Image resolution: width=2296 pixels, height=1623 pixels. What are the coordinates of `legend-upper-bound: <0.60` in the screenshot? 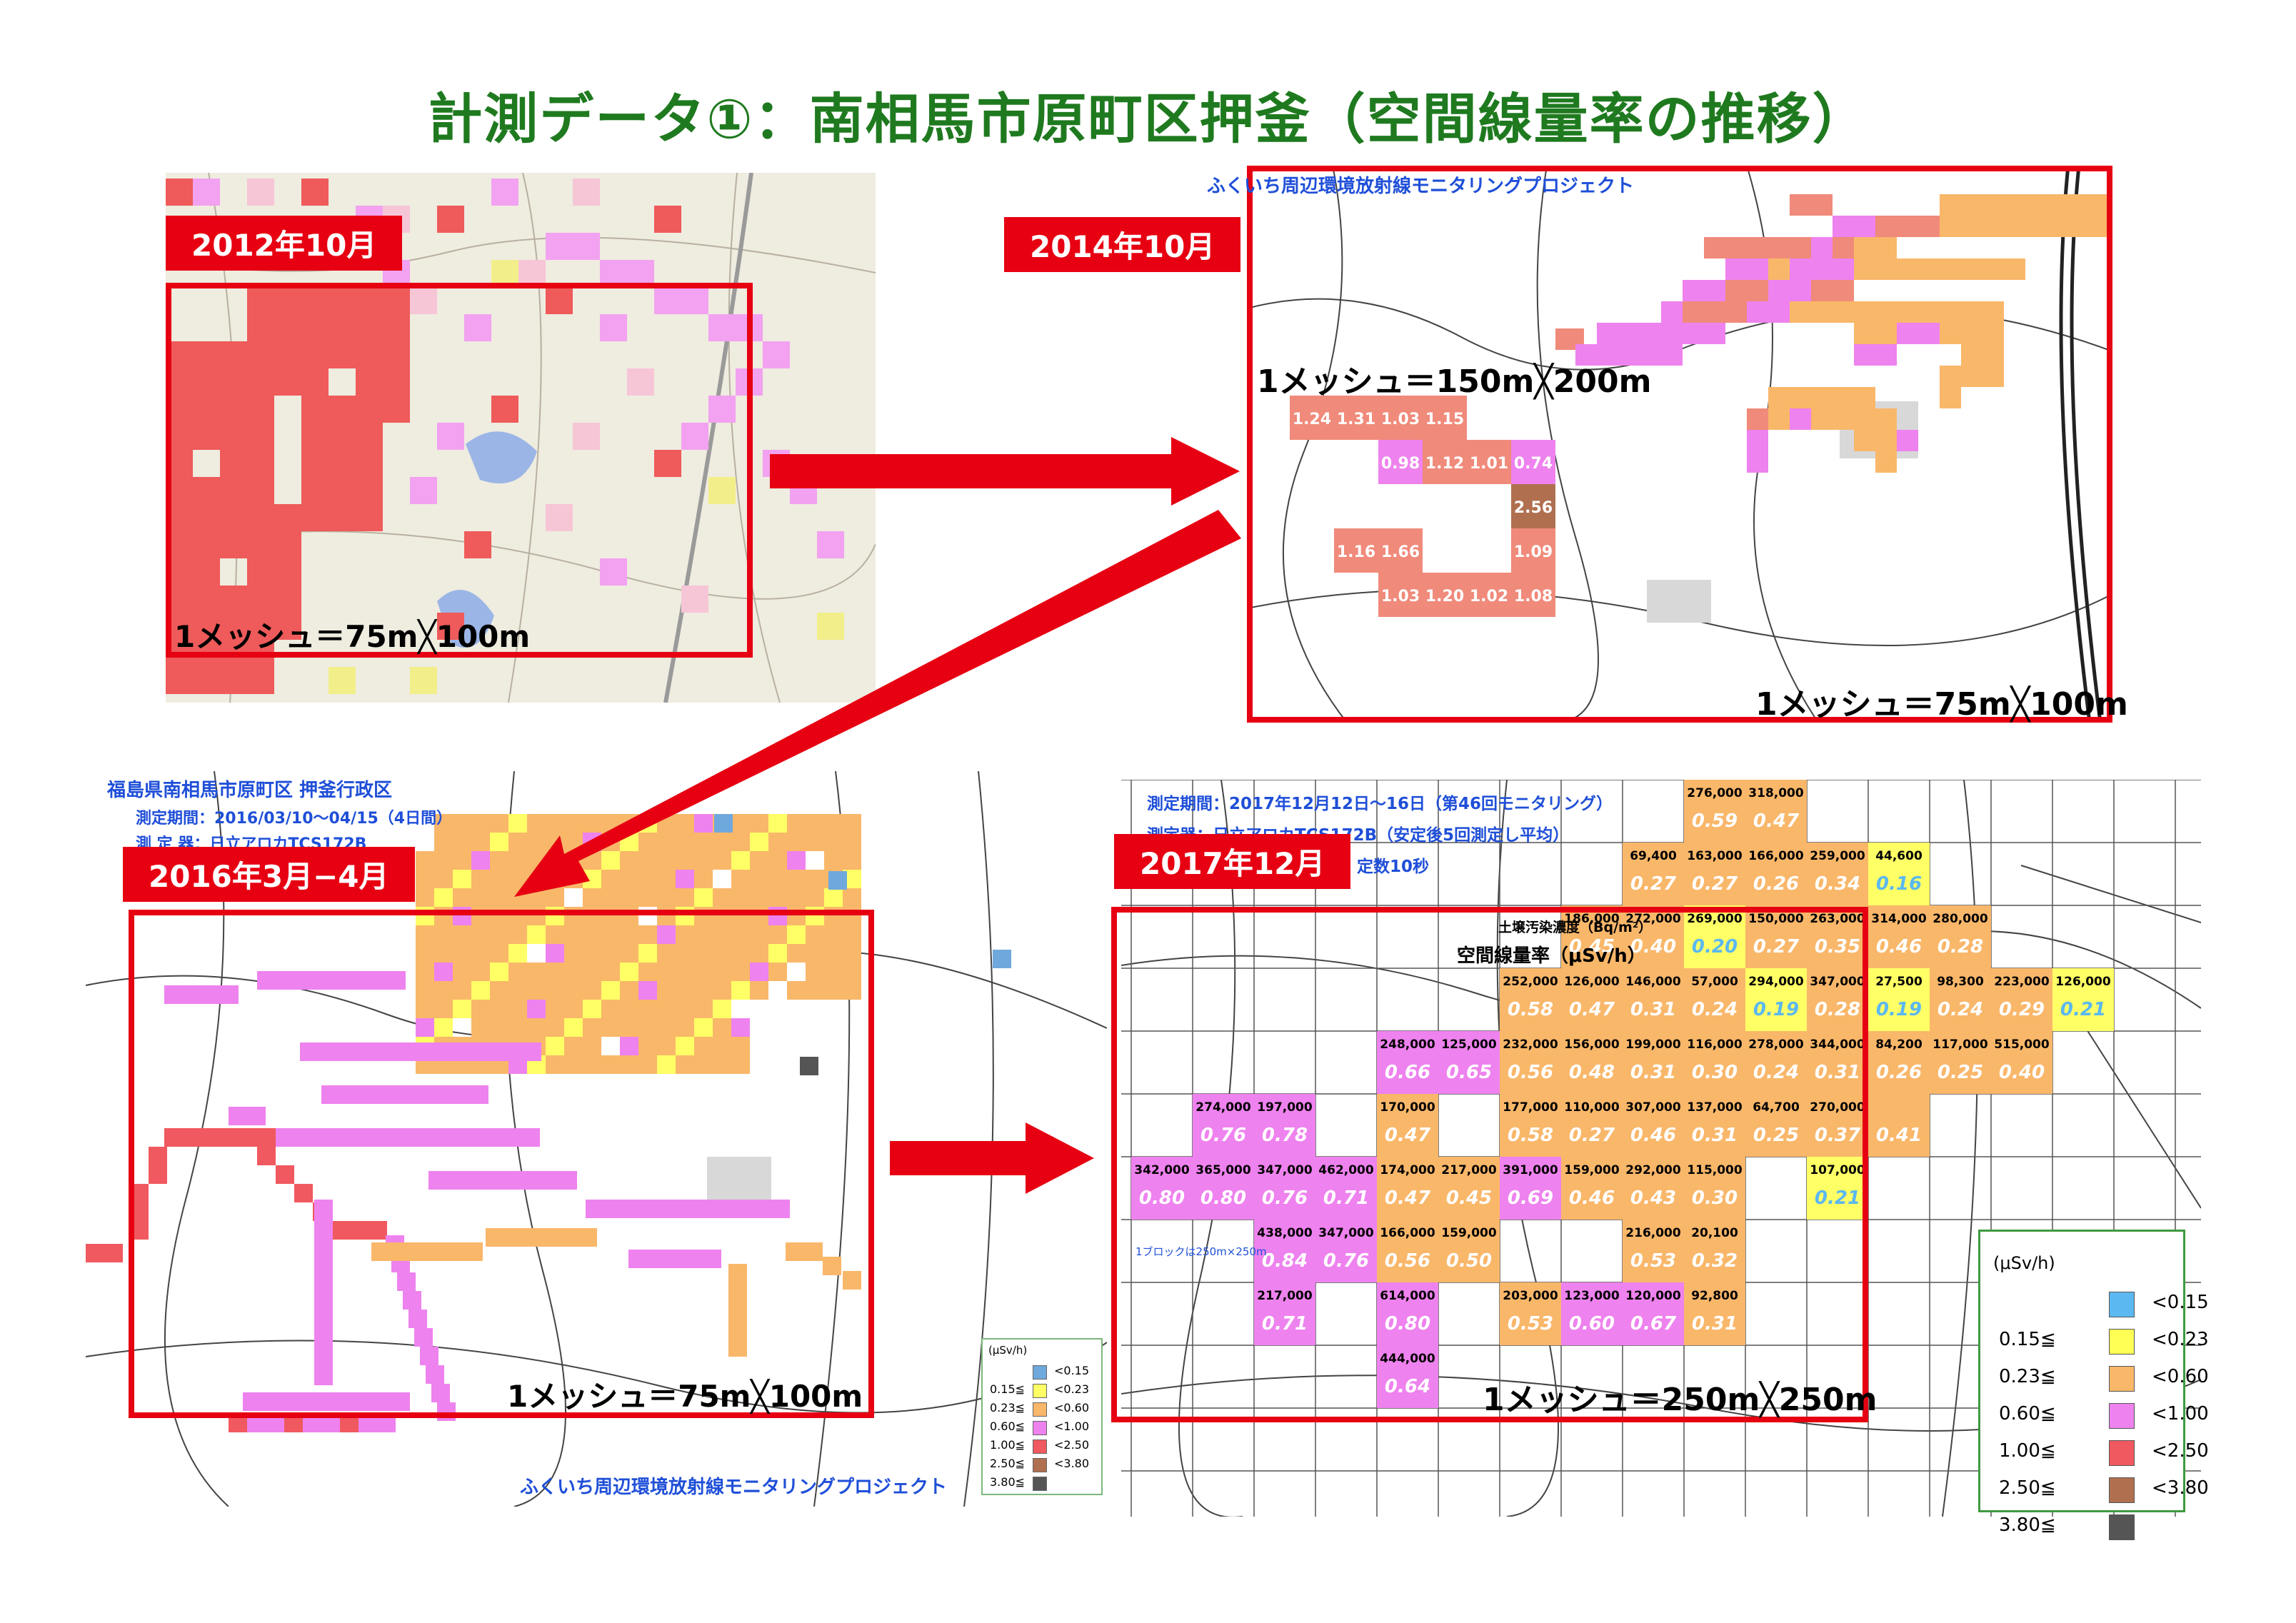 It's located at (1072, 1408).